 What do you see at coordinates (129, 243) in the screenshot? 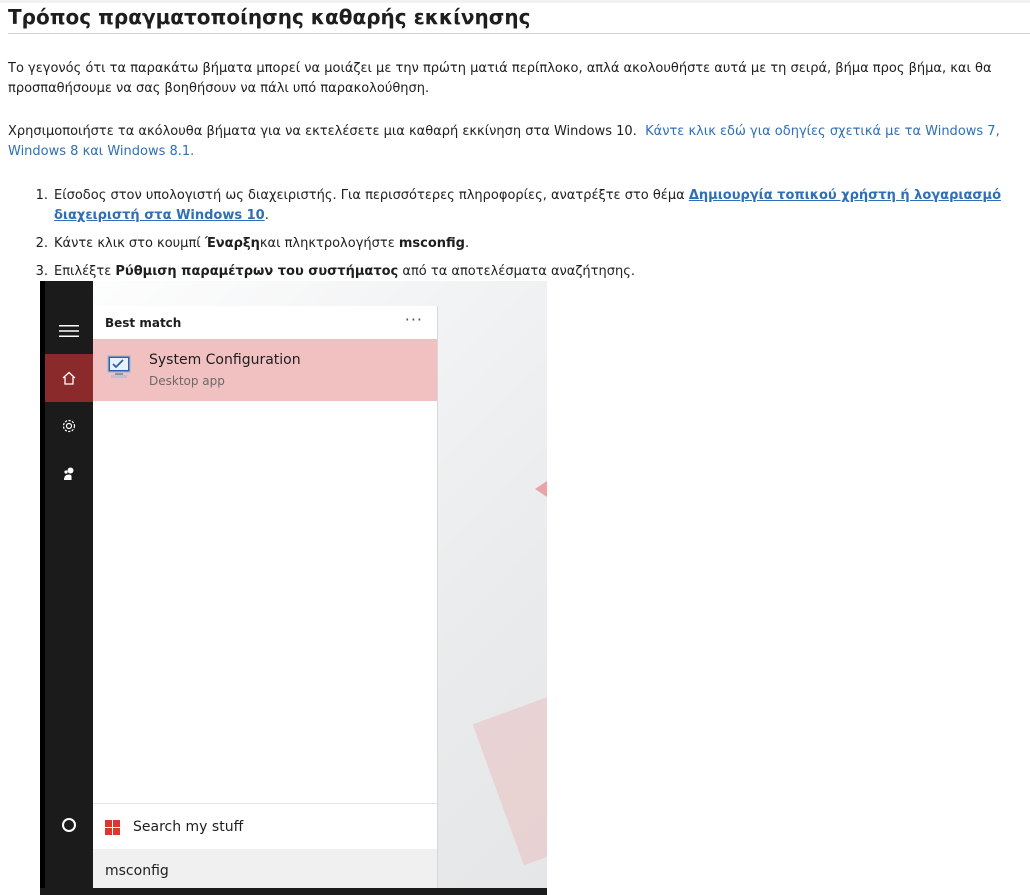
I see `step-text: Κάντε κλικ στο κουμπί` at bounding box center [129, 243].